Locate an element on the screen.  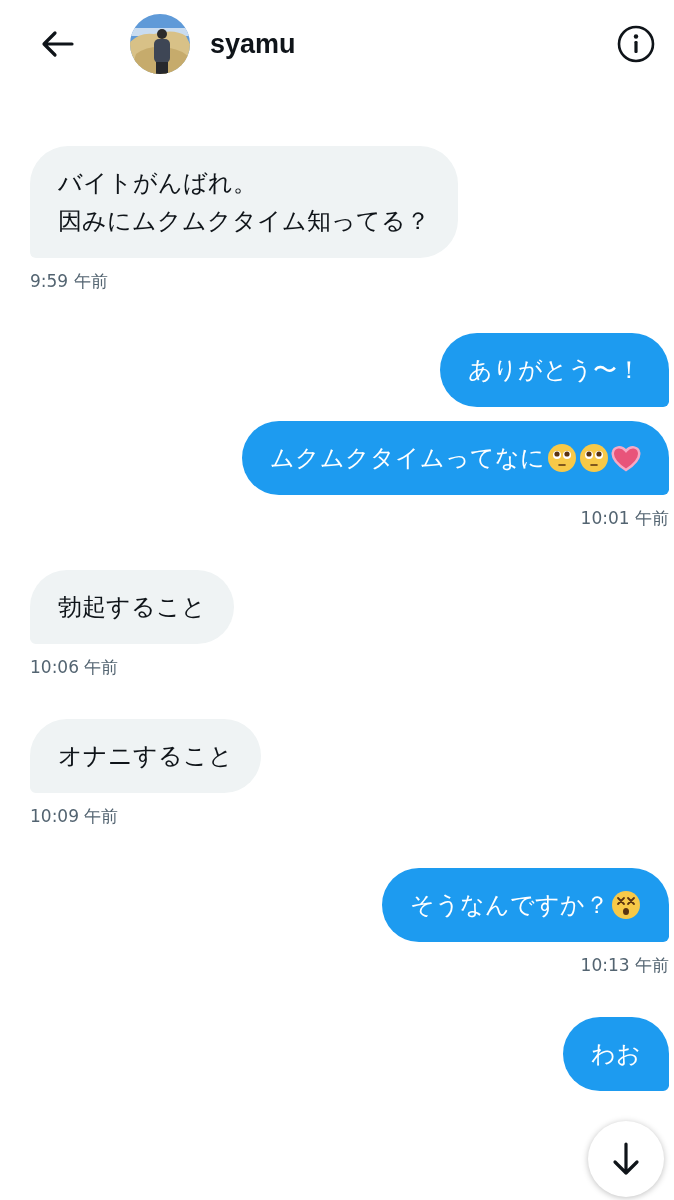
message-text: わお is located at coordinates (616, 1054).